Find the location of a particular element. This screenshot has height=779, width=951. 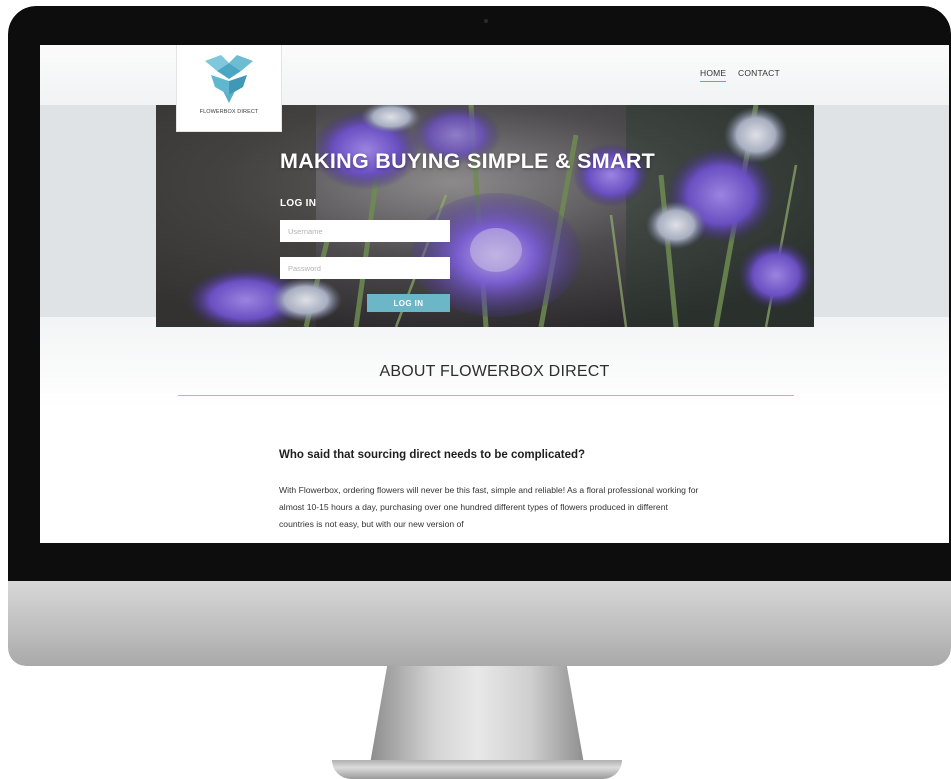

about-heading: ABOUT FLOWERBOX DIRECT is located at coordinates (494, 371).